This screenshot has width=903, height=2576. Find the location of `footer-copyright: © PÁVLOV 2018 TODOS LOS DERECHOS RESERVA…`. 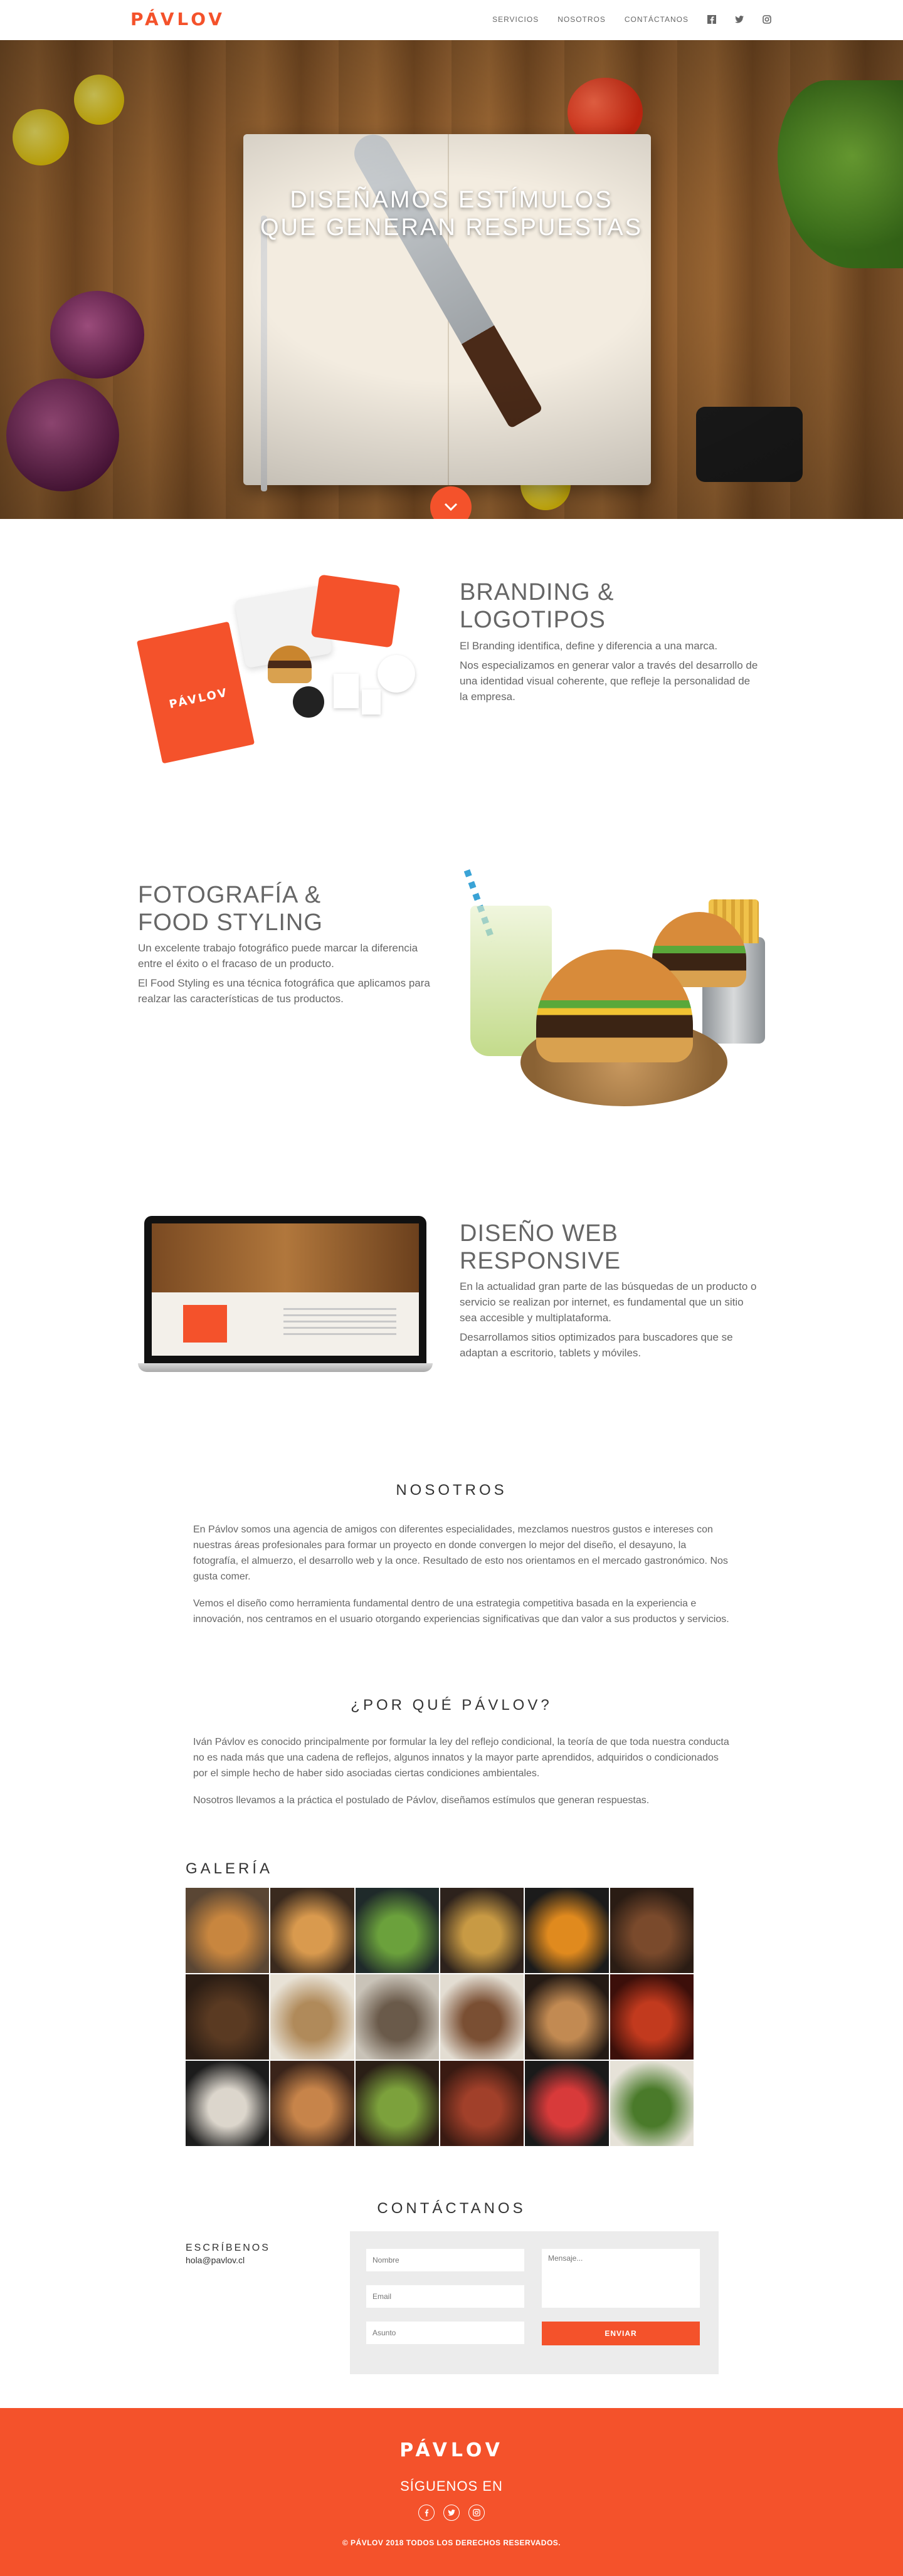

footer-copyright: © PÁVLOV 2018 TODOS LOS DERECHOS RESERVA… is located at coordinates (451, 2542).